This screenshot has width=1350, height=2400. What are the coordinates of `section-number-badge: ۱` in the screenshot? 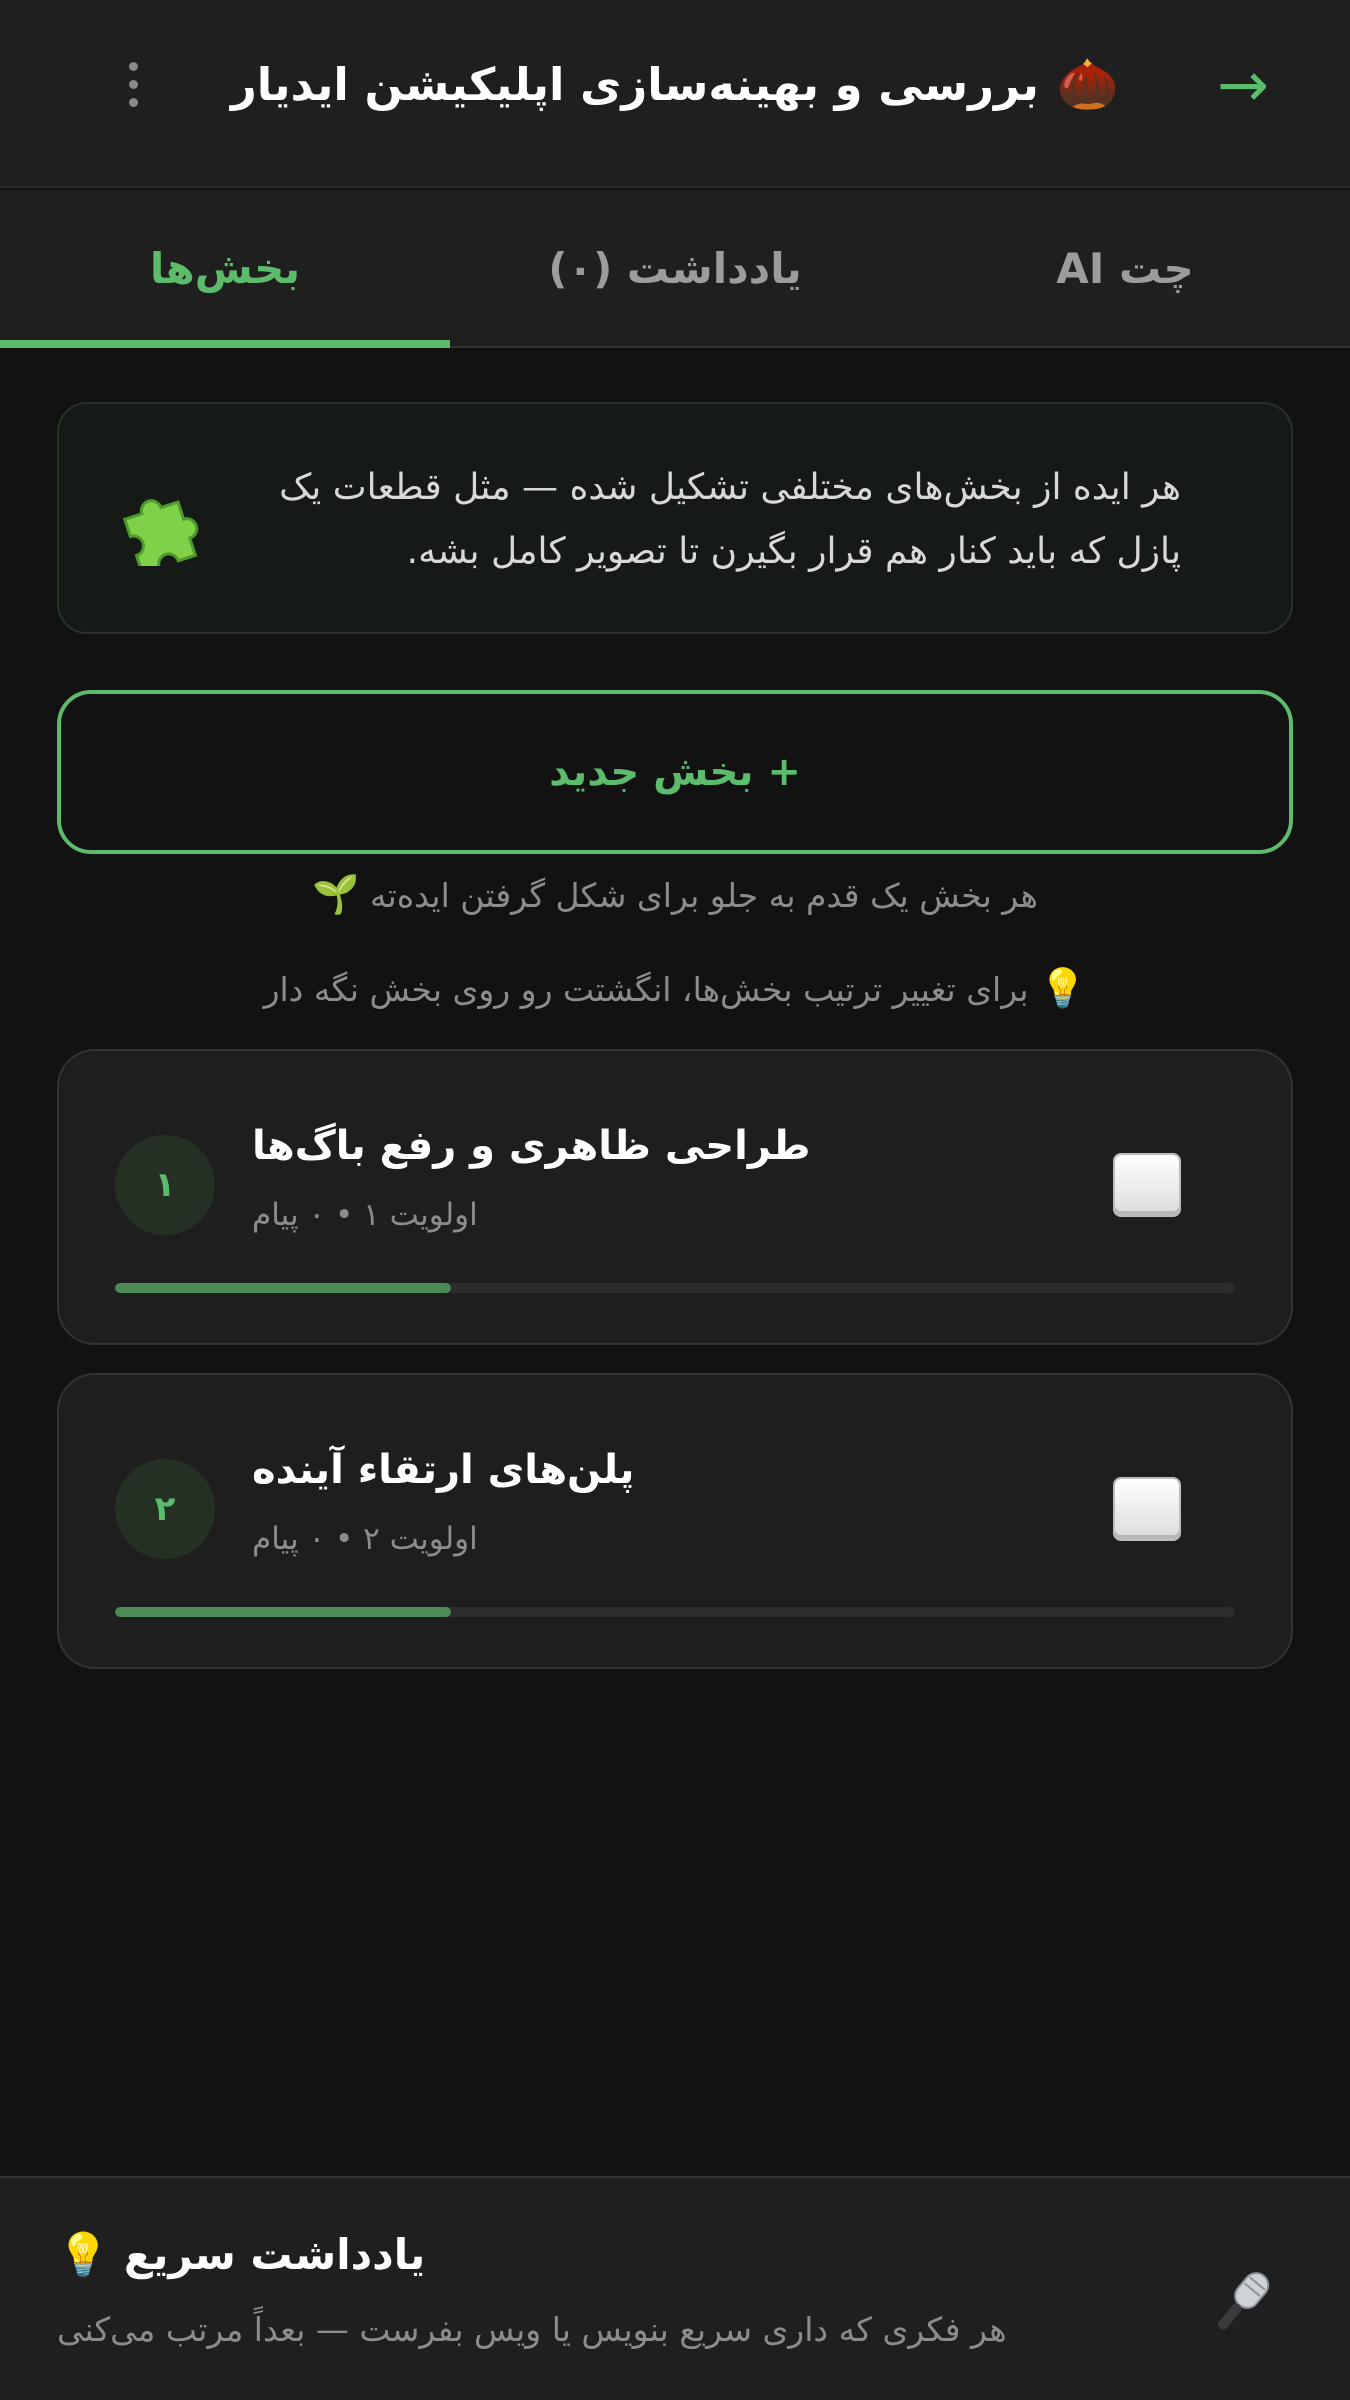 It's located at (165, 1185).